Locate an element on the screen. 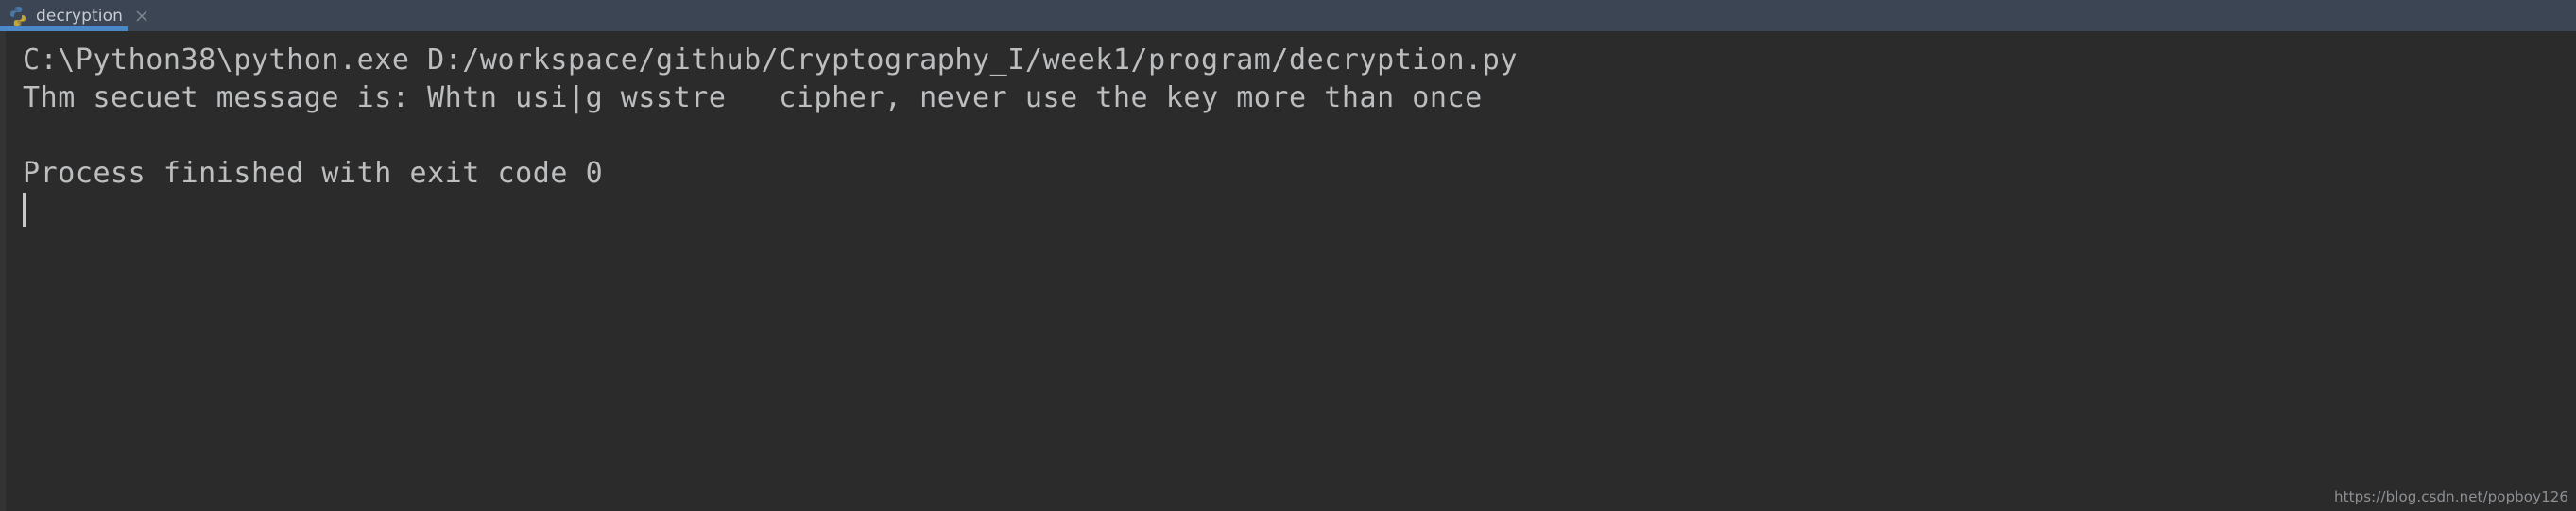  console-gutter is located at coordinates (3, 271).